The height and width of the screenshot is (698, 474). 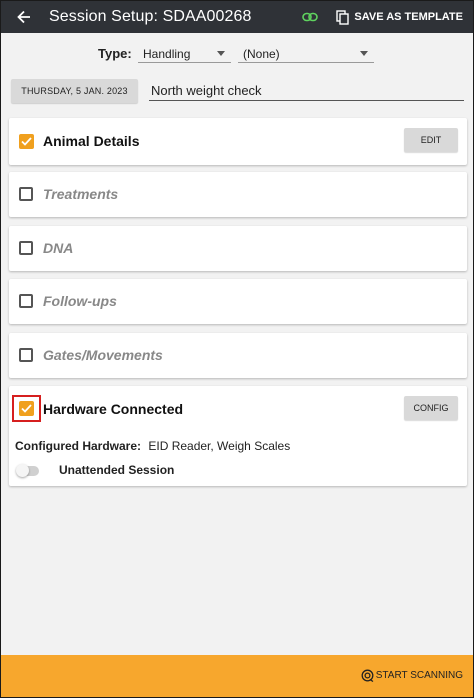 What do you see at coordinates (238, 301) in the screenshot?
I see `follow-ups-card: Follow-ups` at bounding box center [238, 301].